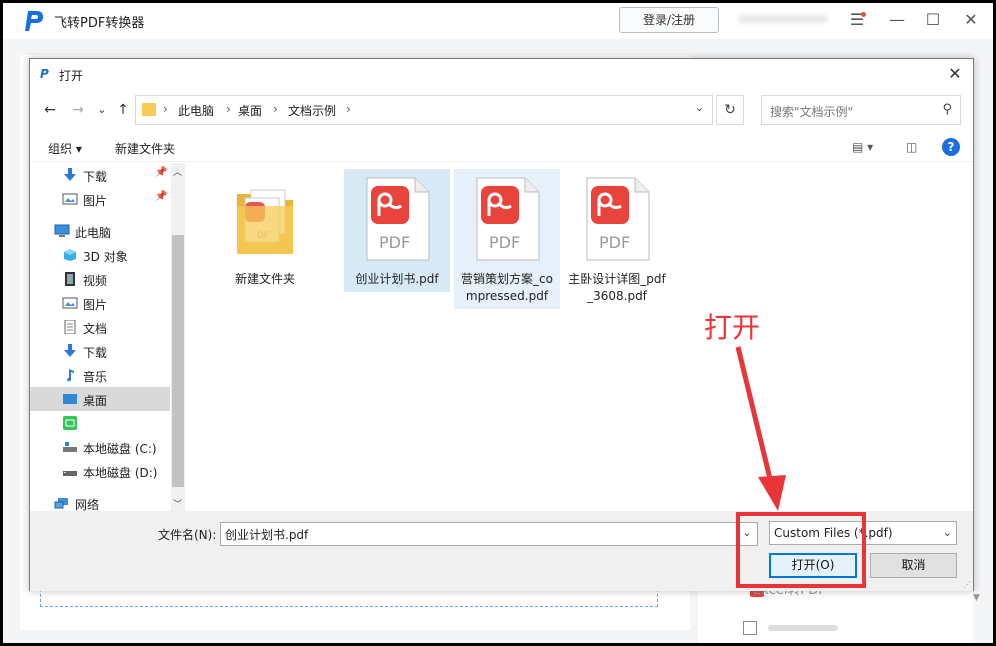  What do you see at coordinates (70, 255) in the screenshot?
I see `3d-objects-icon` at bounding box center [70, 255].